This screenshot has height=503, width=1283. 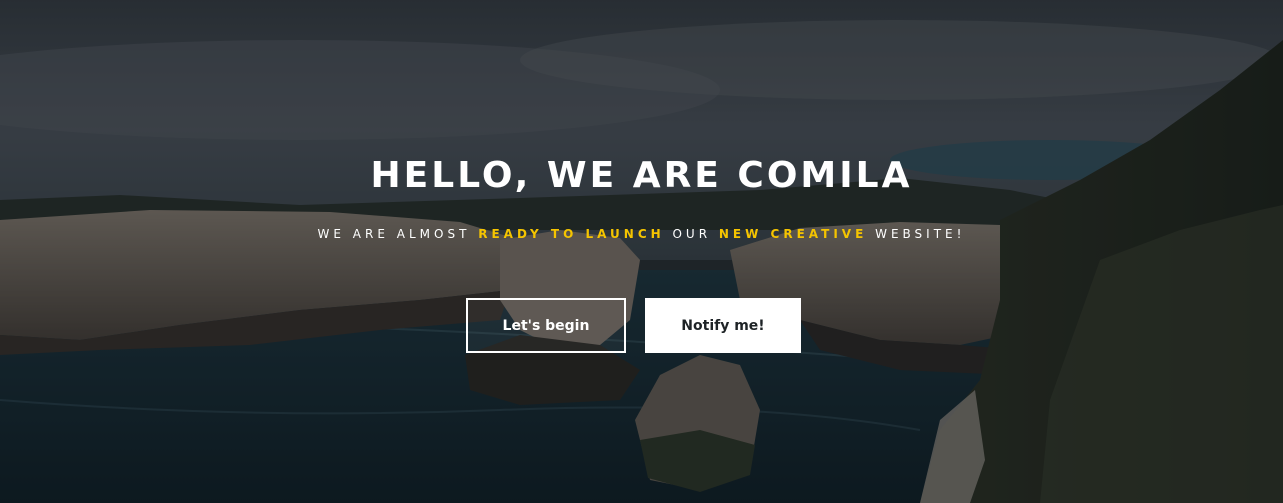 What do you see at coordinates (398, 234) in the screenshot?
I see `tagline-text-1: WE ARE ALMOST` at bounding box center [398, 234].